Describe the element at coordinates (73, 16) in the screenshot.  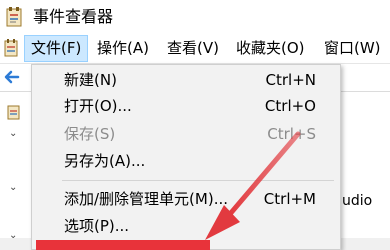
I see `window-title: 事件查看器` at that location.